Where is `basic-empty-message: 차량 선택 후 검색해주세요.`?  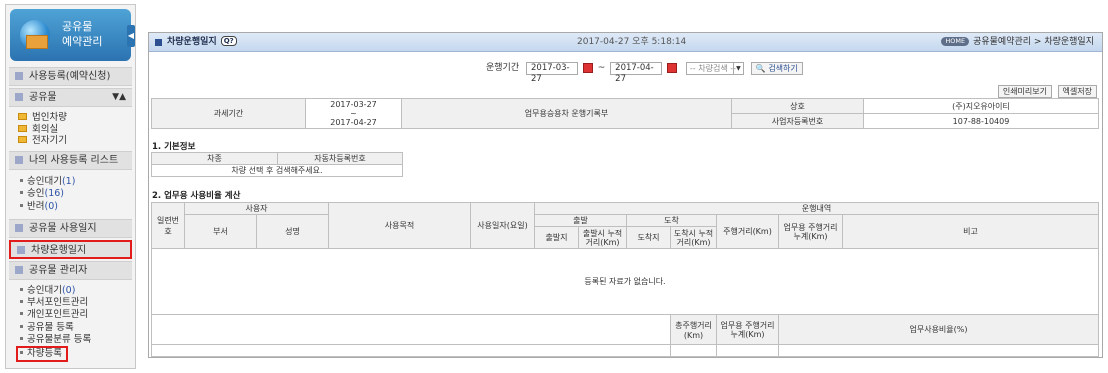 basic-empty-message: 차량 선택 후 검색해주세요. is located at coordinates (277, 170).